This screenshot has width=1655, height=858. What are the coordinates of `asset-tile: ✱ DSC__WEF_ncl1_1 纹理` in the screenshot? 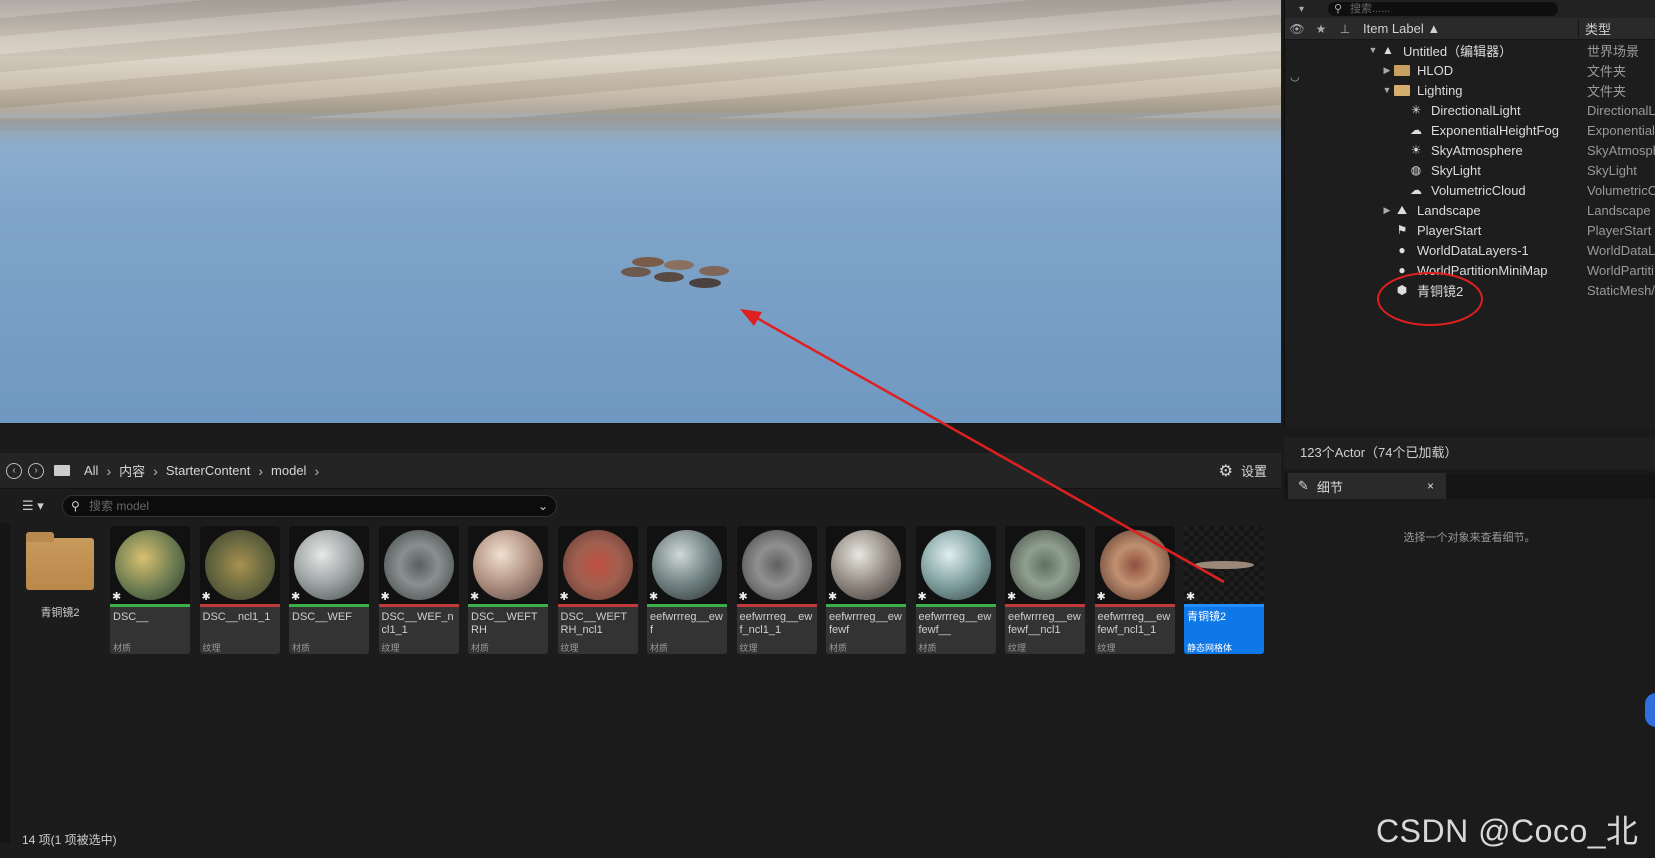 It's located at (418, 590).